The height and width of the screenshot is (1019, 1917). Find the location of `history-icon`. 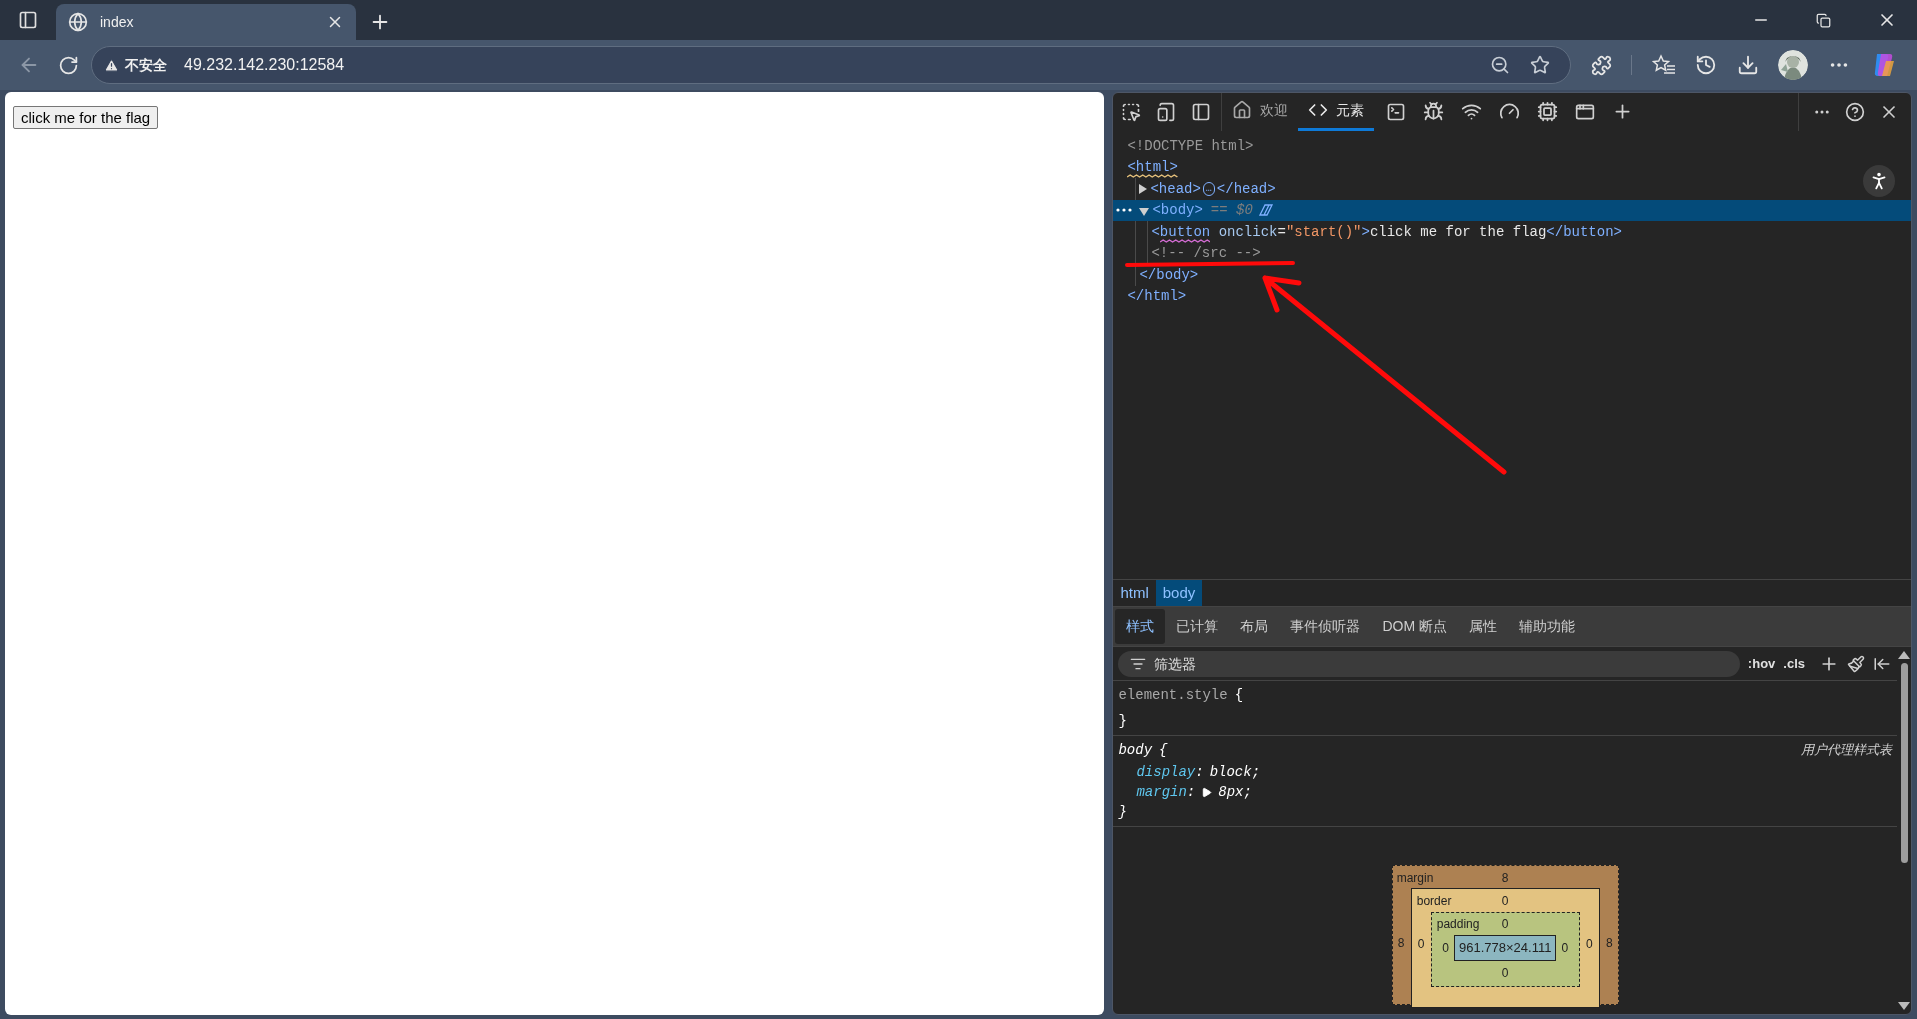

history-icon is located at coordinates (1706, 65).